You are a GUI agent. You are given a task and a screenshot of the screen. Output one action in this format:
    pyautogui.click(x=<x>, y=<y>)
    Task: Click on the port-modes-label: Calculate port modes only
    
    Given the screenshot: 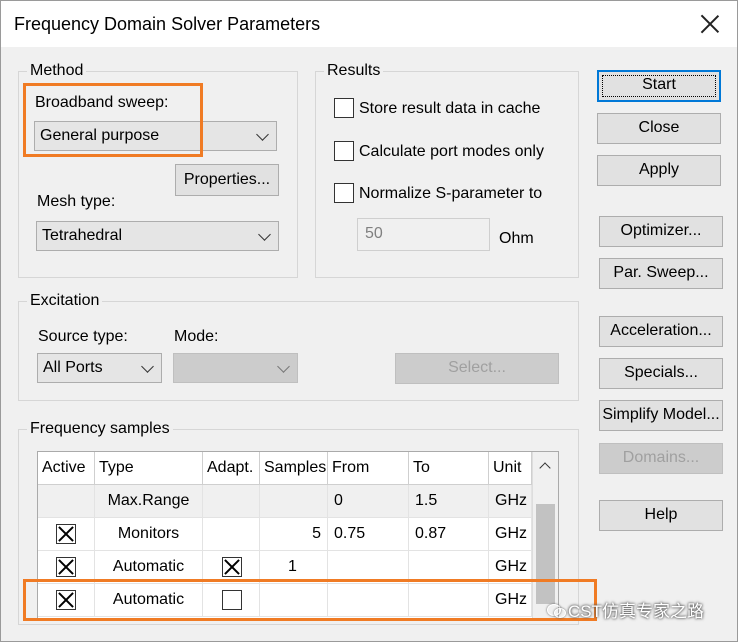 What is the action you would take?
    pyautogui.click(x=451, y=151)
    